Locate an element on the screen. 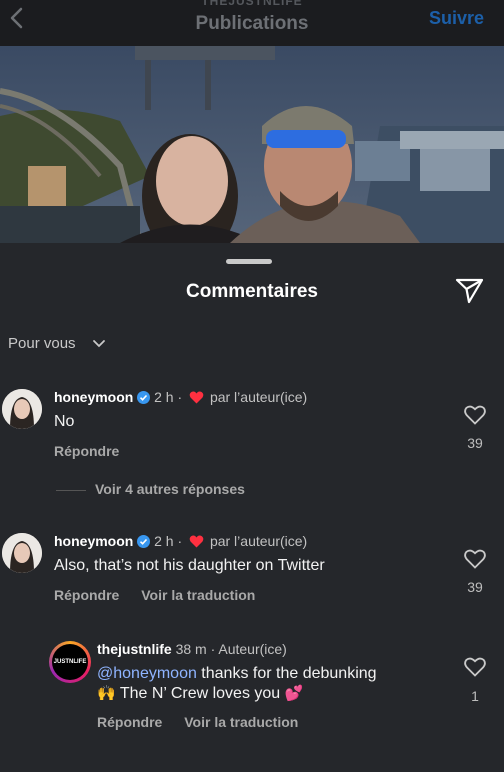 The width and height of the screenshot is (504, 772). follow-button: Suivre is located at coordinates (456, 18).